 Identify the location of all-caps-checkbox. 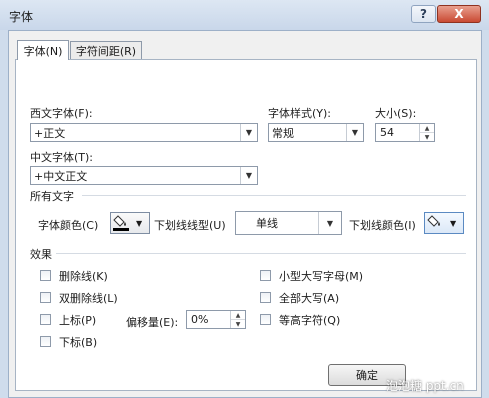
(265, 297).